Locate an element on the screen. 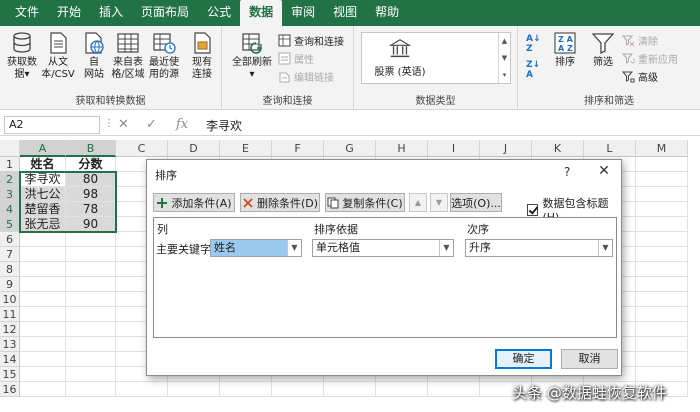 The height and width of the screenshot is (412, 700). row-header-5: 5 is located at coordinates (10, 224).